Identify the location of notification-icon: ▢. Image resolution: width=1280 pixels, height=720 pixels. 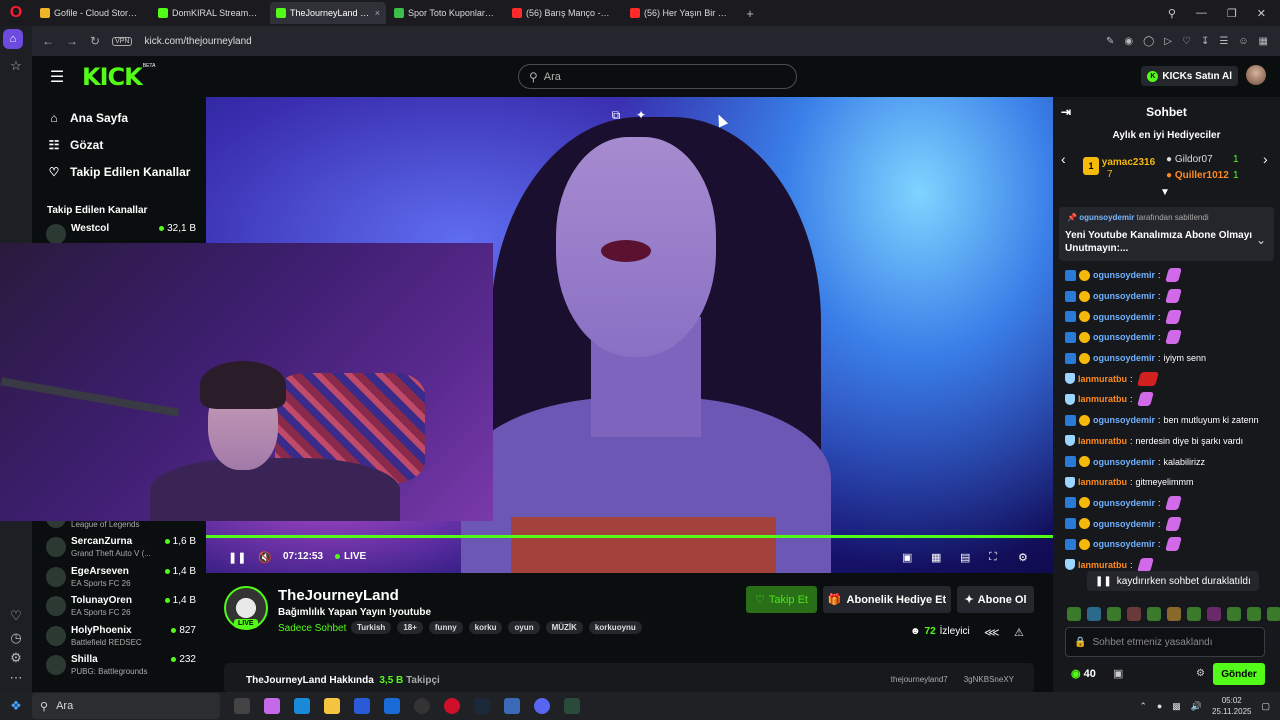
(1265, 706).